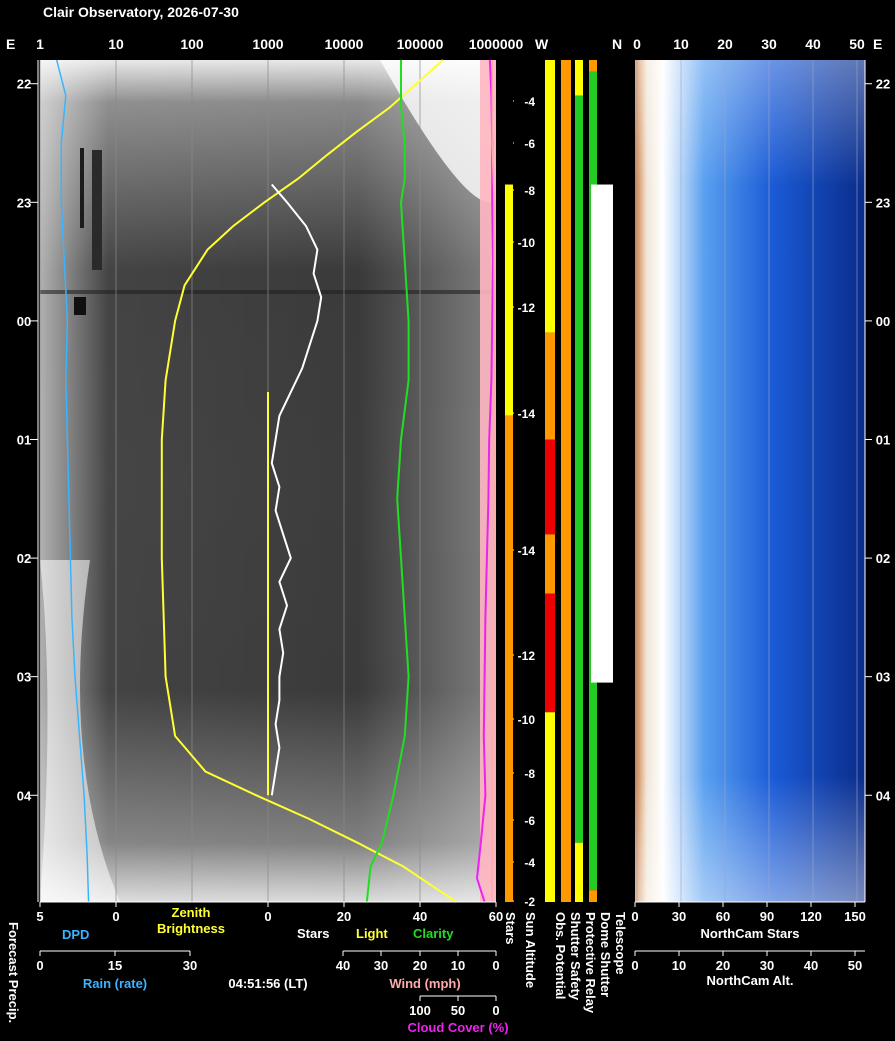 The height and width of the screenshot is (1041, 895). Describe the element at coordinates (527, 308) in the screenshot. I see `sun-alt-label-4: -12` at that location.